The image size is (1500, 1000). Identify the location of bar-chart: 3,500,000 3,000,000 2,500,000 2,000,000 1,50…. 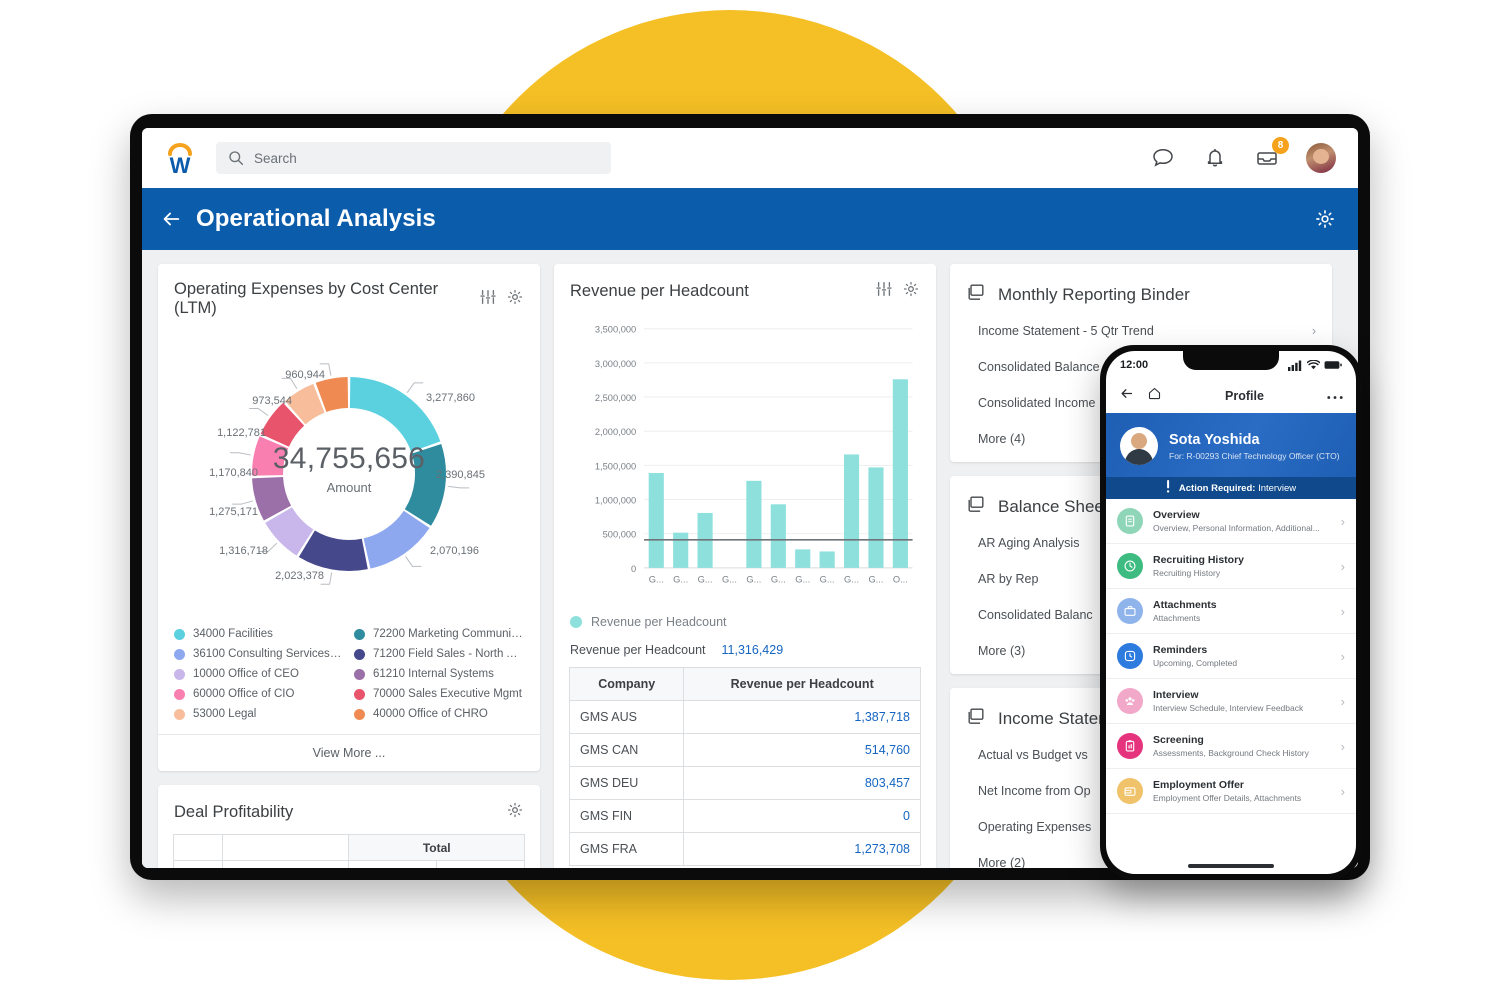
(745, 459).